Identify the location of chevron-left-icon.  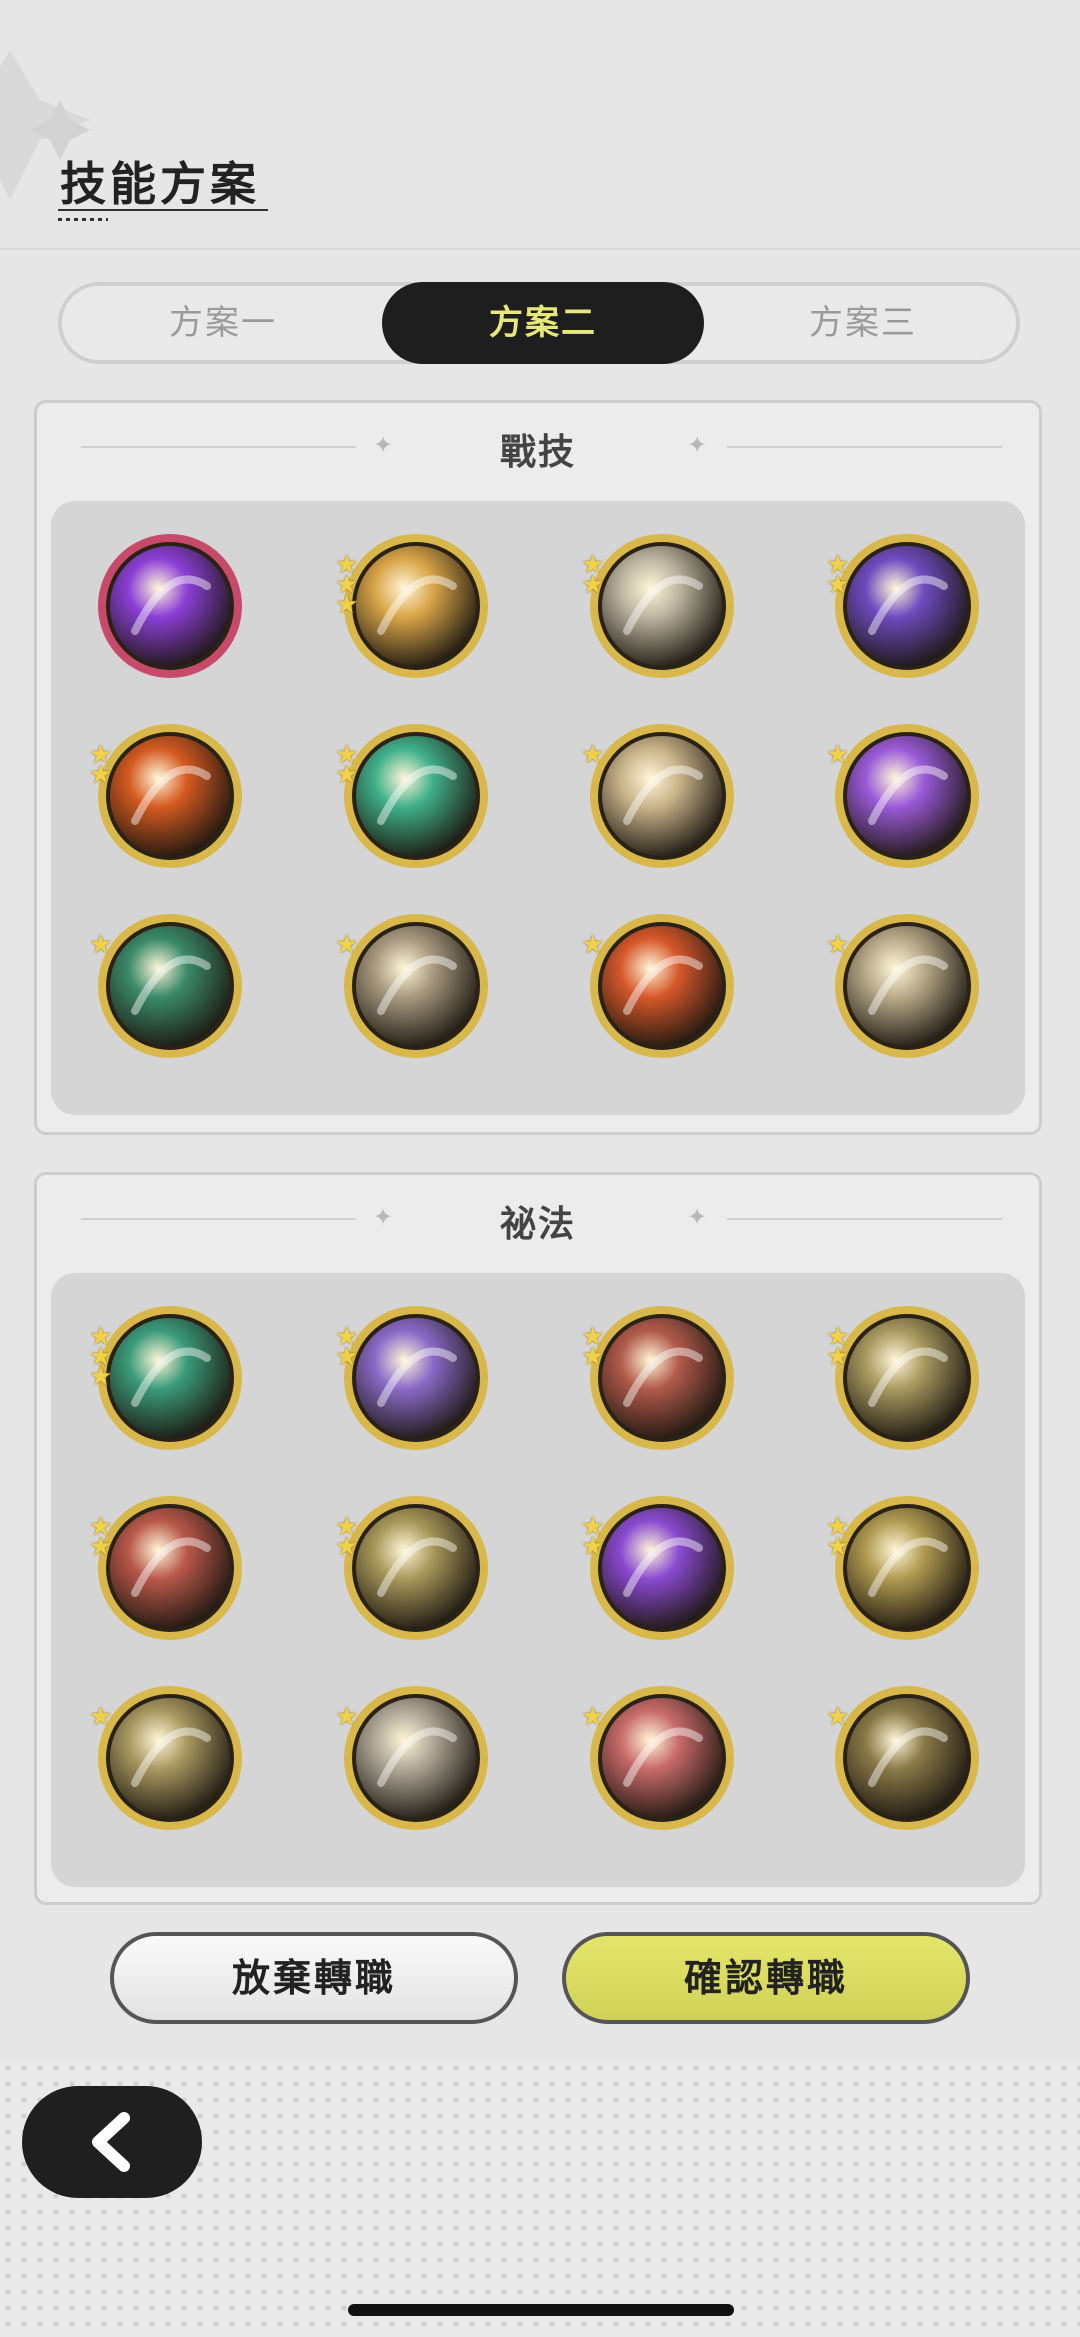
(111, 2142).